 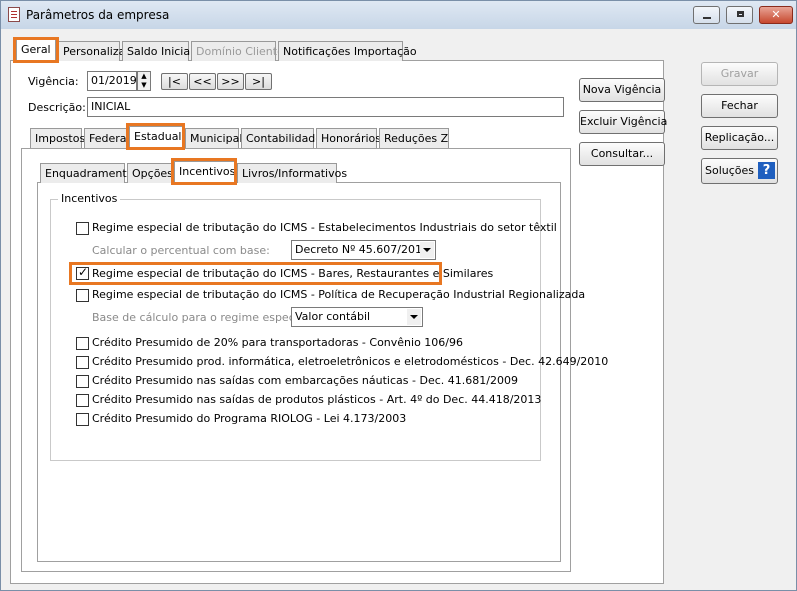 What do you see at coordinates (157, 51) in the screenshot?
I see `tab-saldo-inicial: Saldo Inicial` at bounding box center [157, 51].